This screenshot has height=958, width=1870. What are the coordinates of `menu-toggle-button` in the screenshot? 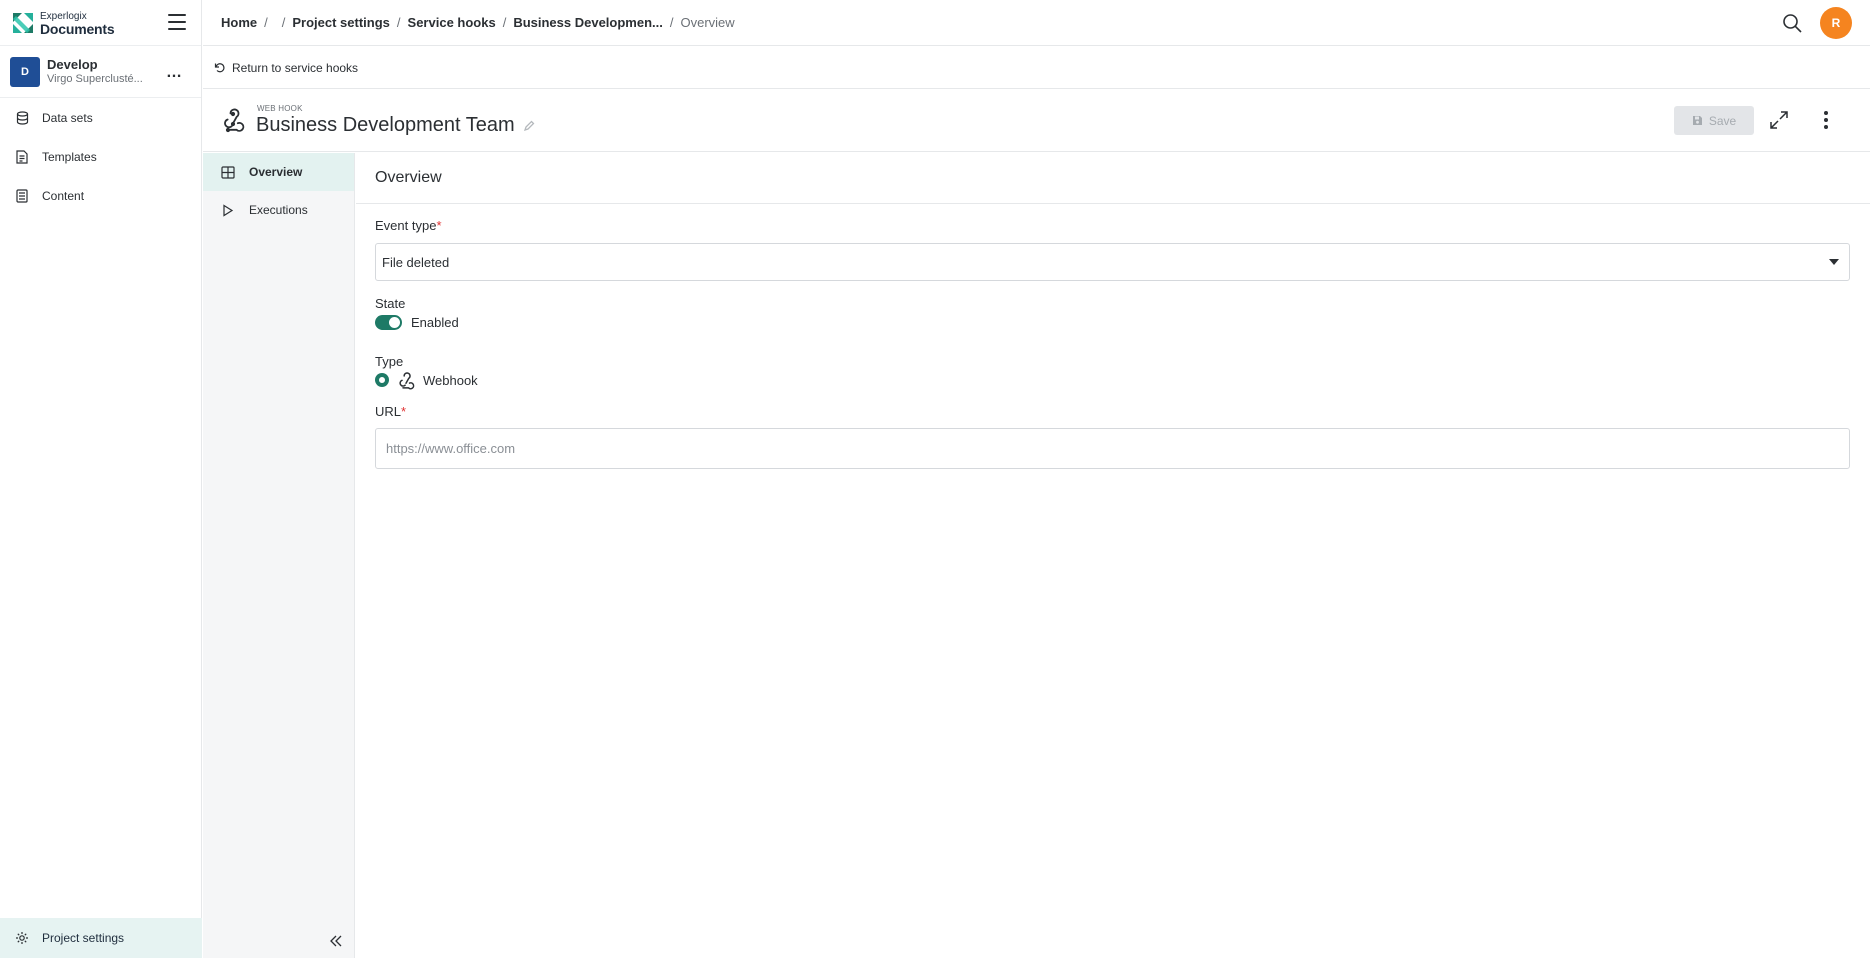 It's located at (177, 22).